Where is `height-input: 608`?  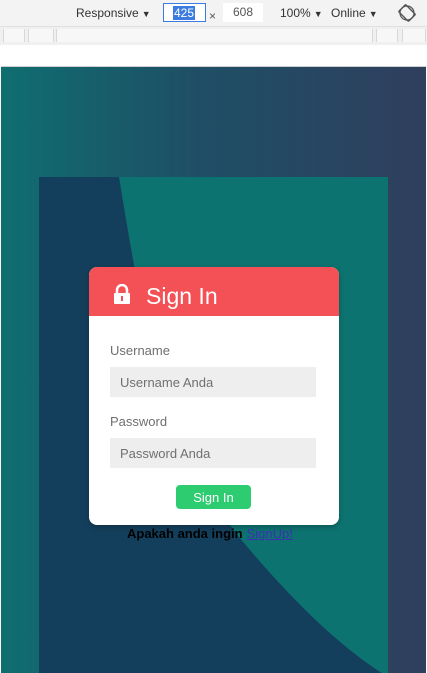
height-input: 608 is located at coordinates (243, 12).